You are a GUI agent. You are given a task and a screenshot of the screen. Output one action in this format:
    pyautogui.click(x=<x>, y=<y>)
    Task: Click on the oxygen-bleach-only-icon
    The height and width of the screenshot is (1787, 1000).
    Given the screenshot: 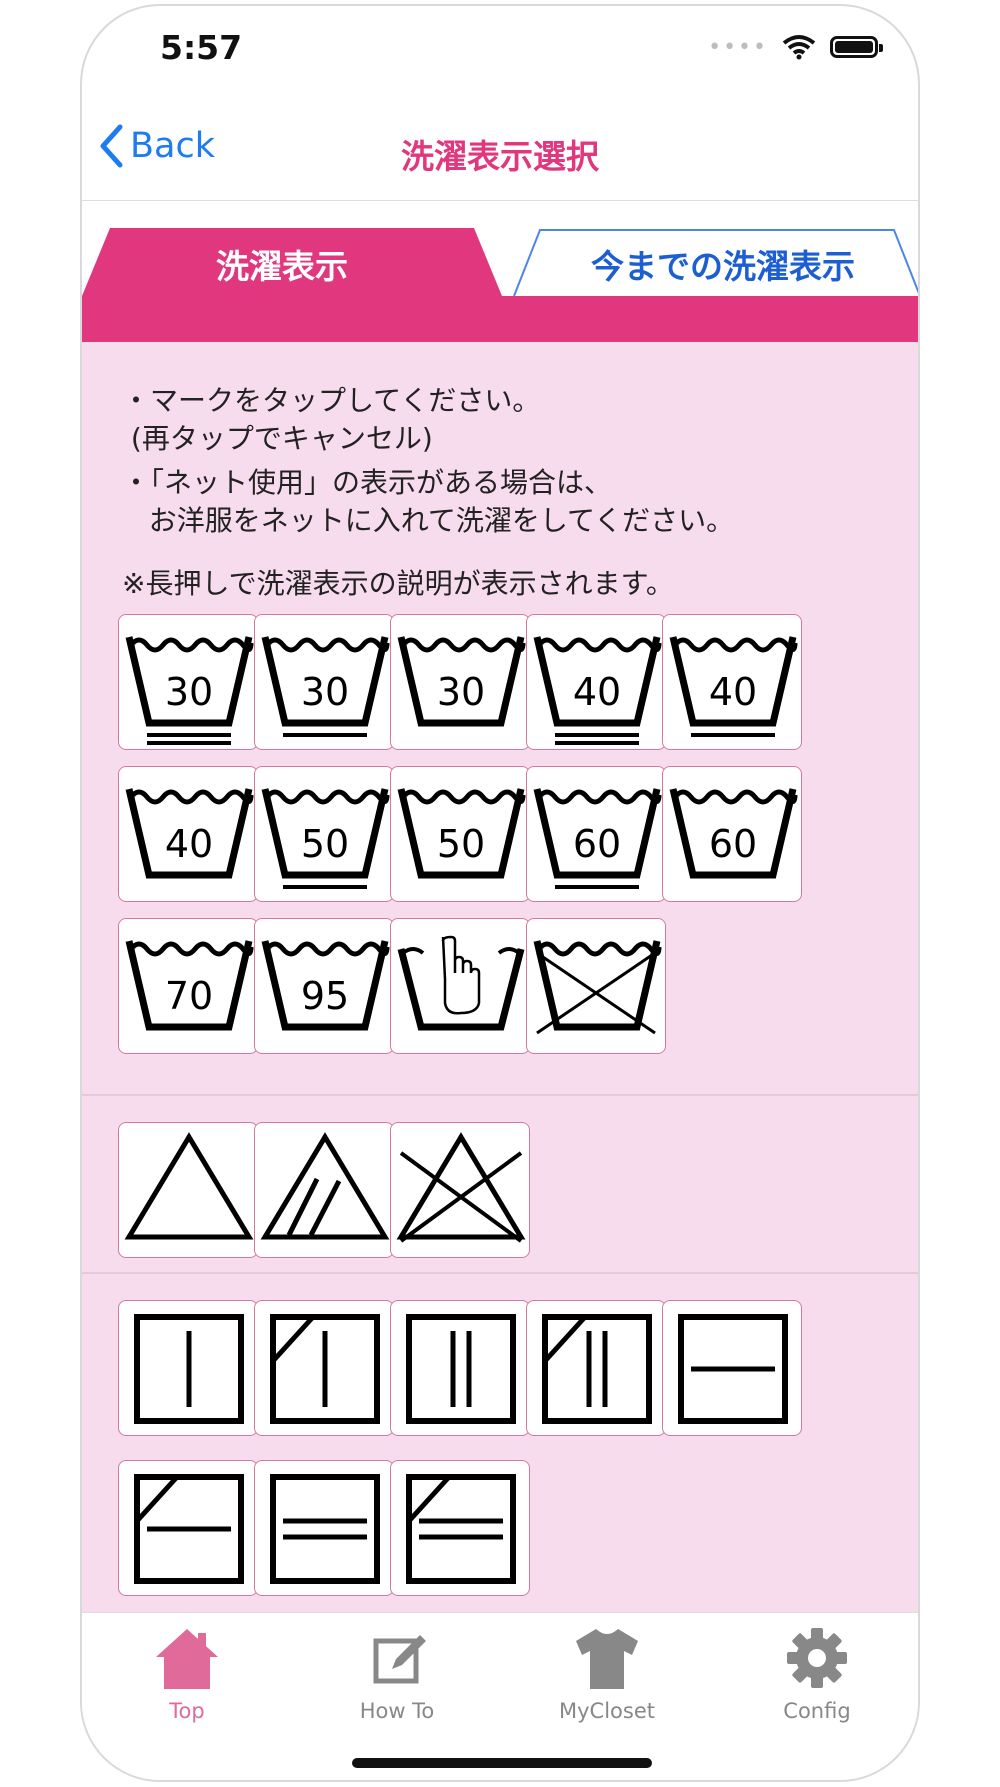 What is the action you would take?
    pyautogui.click(x=325, y=1186)
    